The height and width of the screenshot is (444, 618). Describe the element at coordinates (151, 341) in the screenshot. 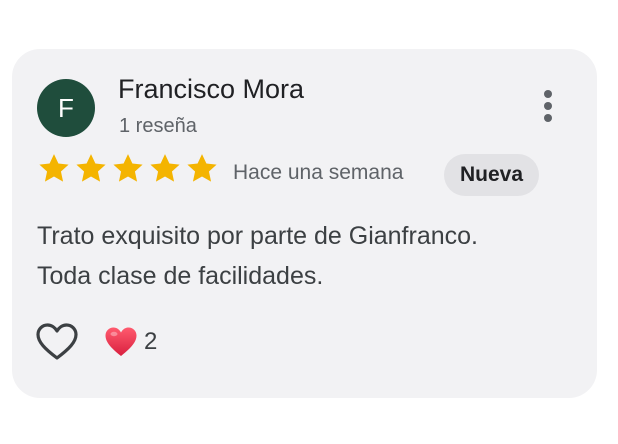

I see `reaction-count: 2` at that location.